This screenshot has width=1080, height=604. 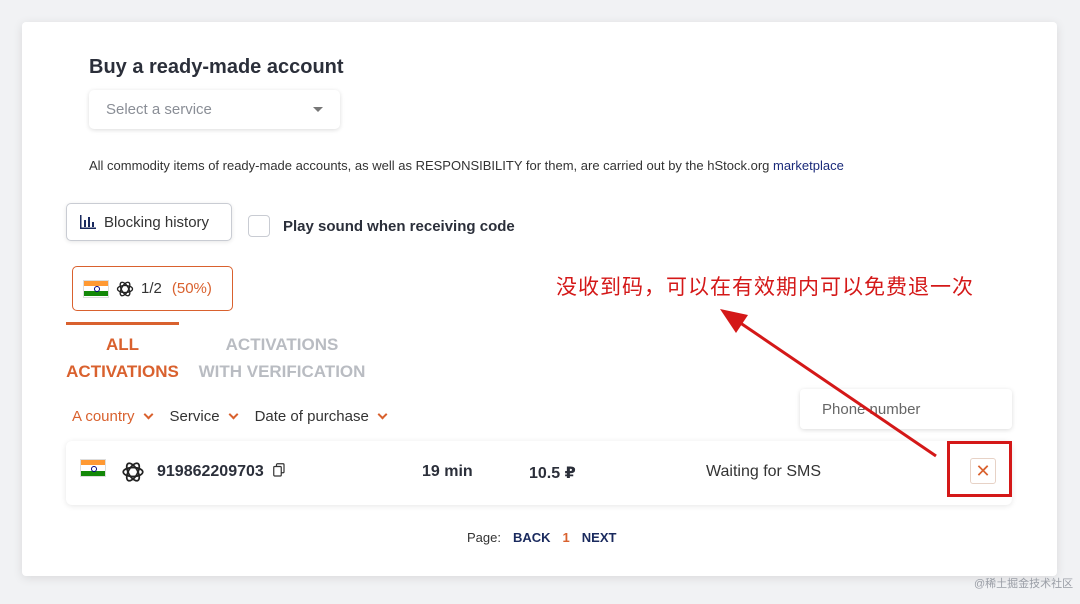 What do you see at coordinates (566, 537) in the screenshot?
I see `pagination-current: 1` at bounding box center [566, 537].